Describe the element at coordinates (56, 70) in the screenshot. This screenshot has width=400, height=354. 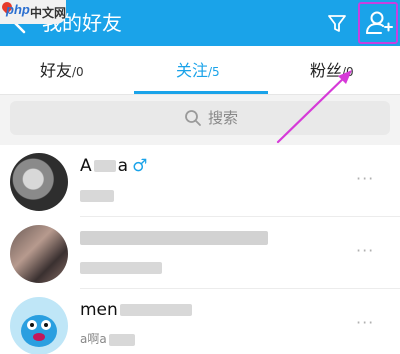
I see `tab-friends-label: 好友` at that location.